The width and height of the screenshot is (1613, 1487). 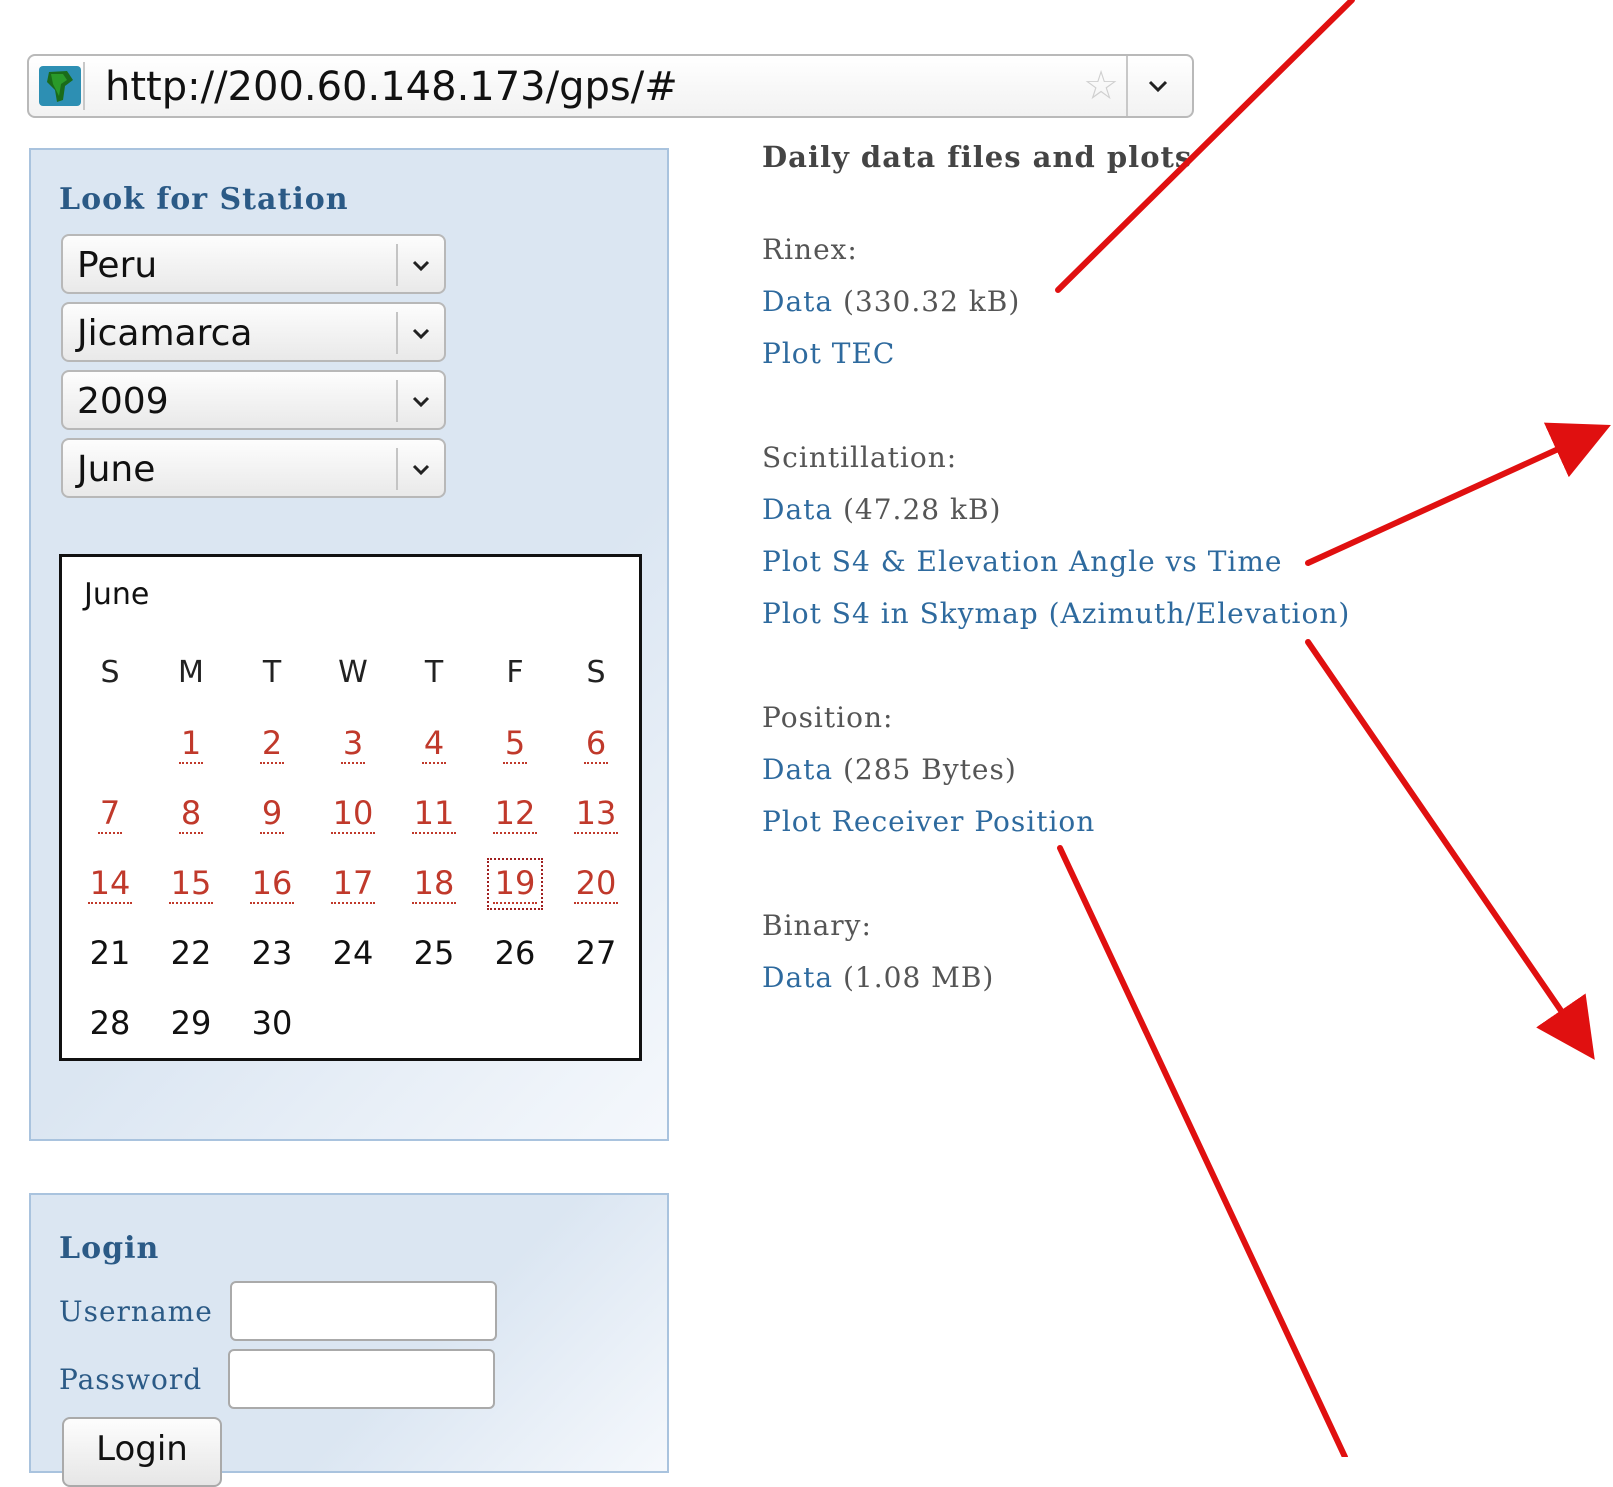 I want to click on annotation-arrow-s4-skymap, so click(x=1450, y=849).